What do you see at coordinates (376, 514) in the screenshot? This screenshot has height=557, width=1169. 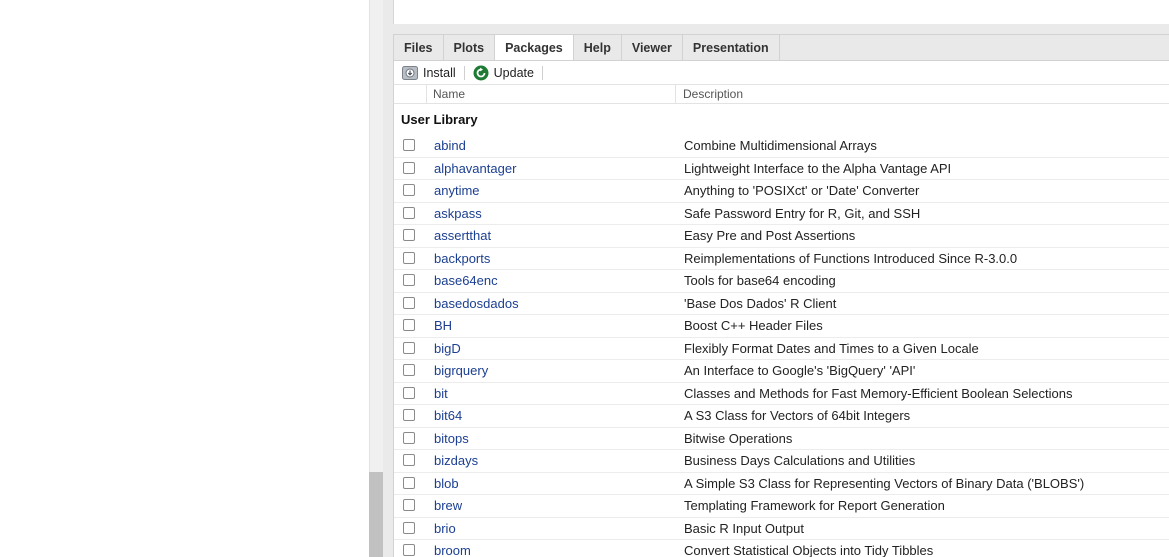 I see `scrollbar-thumb` at bounding box center [376, 514].